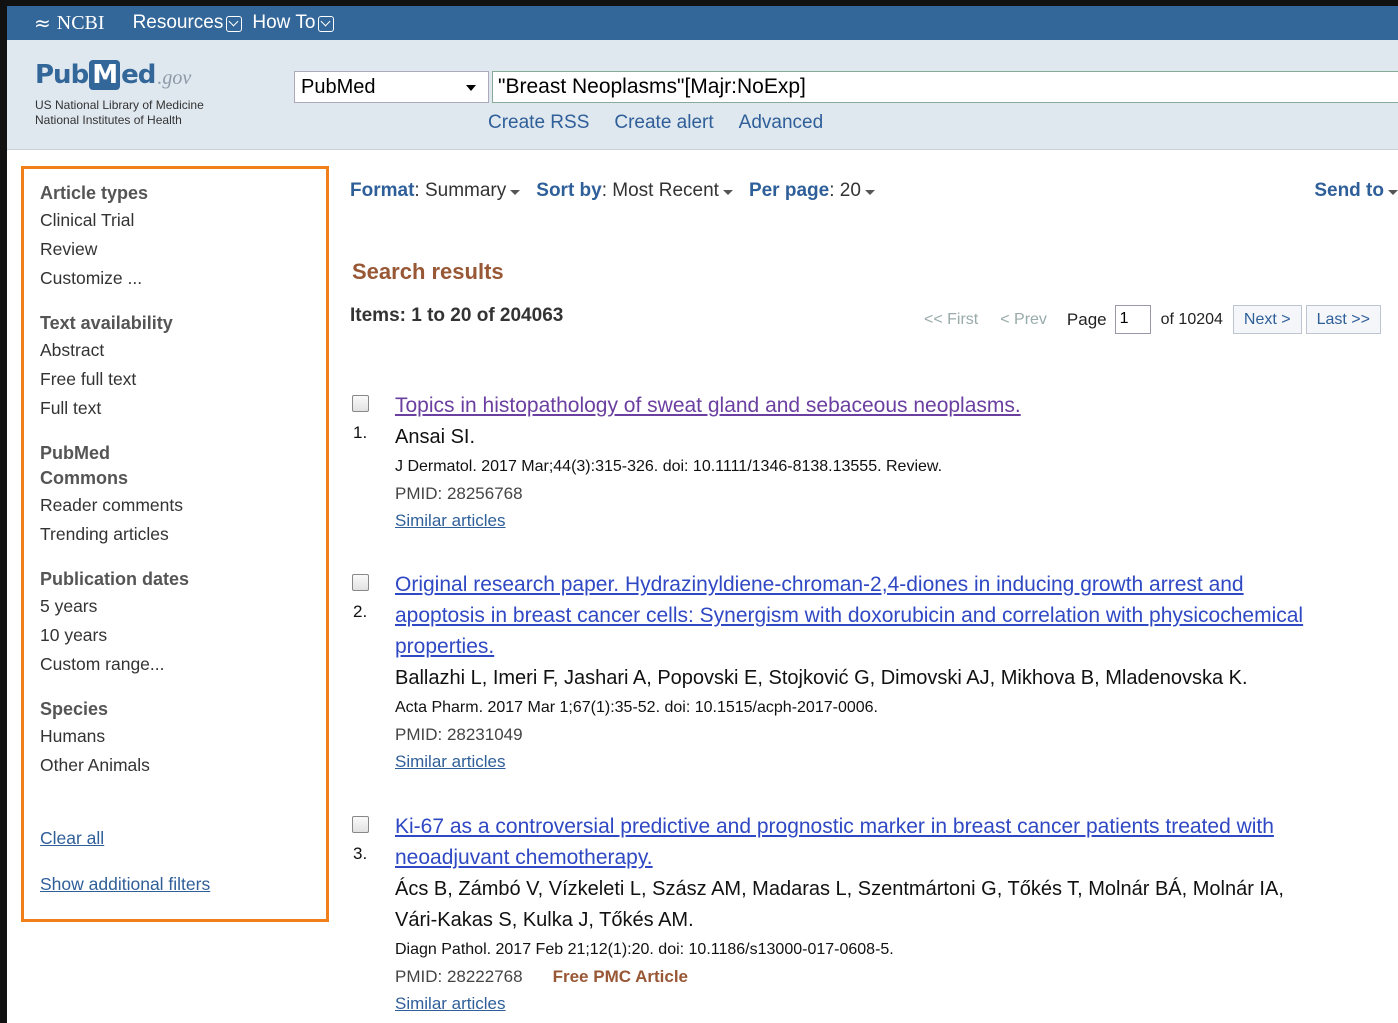 This screenshot has width=1398, height=1023. I want to click on prev-page-link: < Prev, so click(1023, 320).